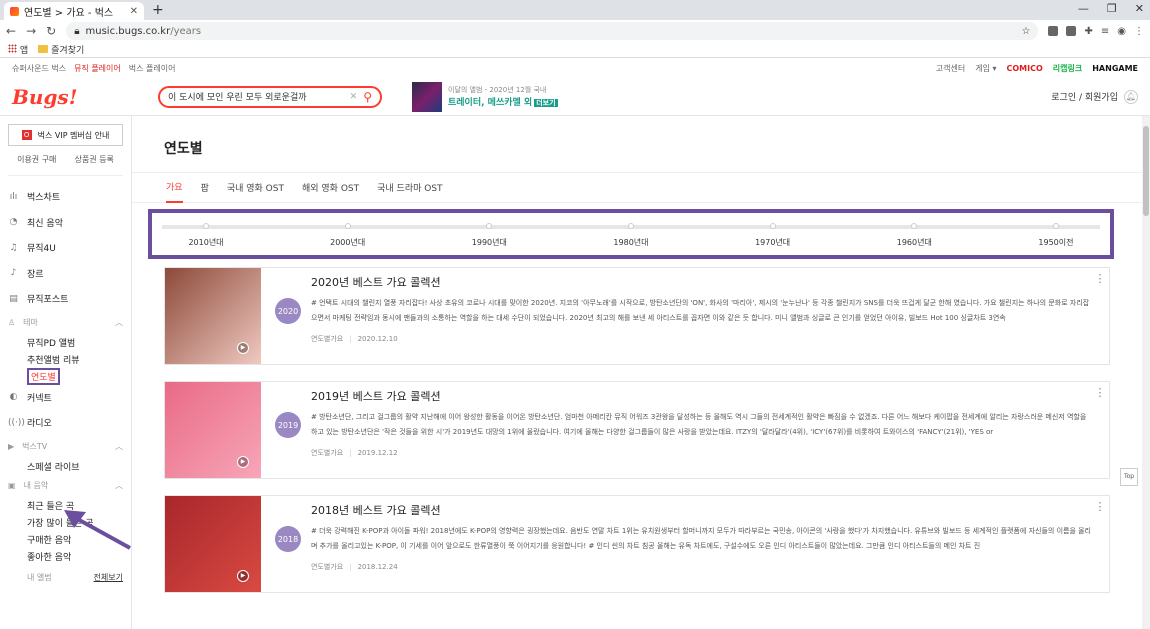 The image size is (1150, 629). What do you see at coordinates (552, 31) in the screenshot?
I see `url-input: 🔒︎ music.bugs.co.kr/years ☆` at bounding box center [552, 31].